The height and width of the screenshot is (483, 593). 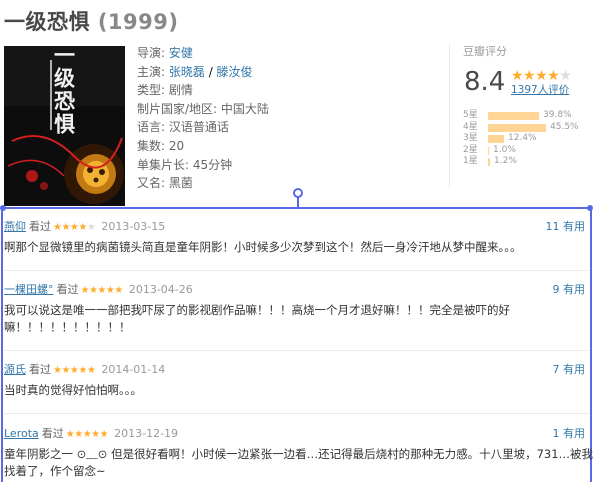 I want to click on selection-handle-stem, so click(x=298, y=202).